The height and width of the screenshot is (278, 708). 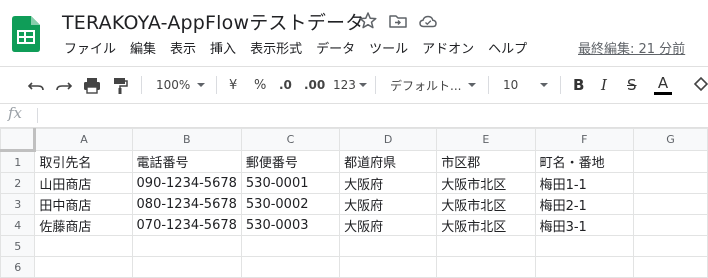 I want to click on cell: 梅田1-1, so click(x=584, y=183).